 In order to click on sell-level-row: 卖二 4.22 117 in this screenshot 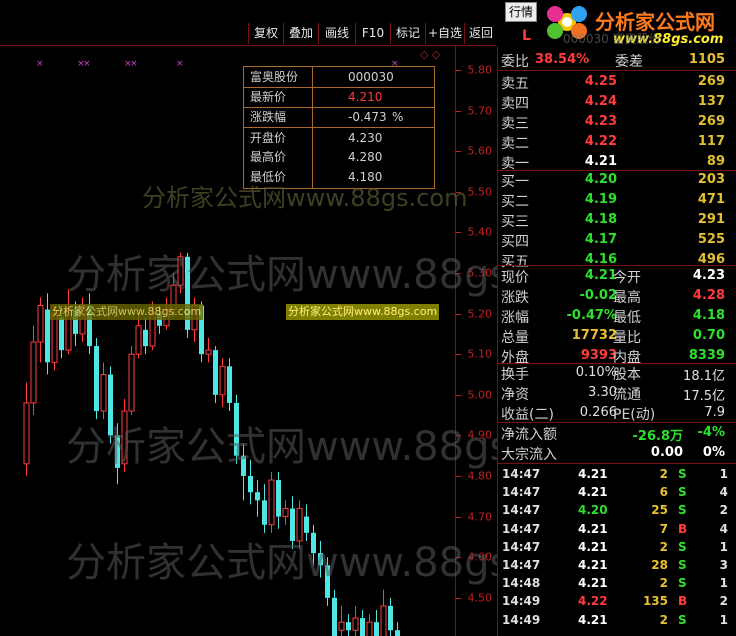, I will do `click(615, 142)`.